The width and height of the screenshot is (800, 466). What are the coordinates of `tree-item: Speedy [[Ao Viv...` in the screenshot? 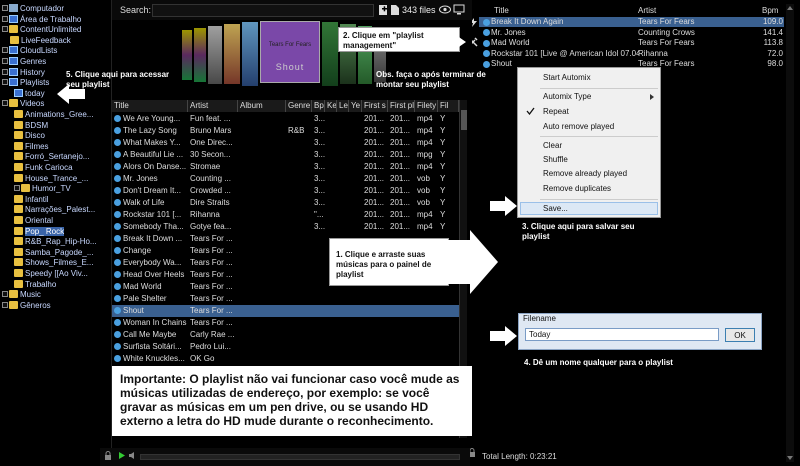 It's located at (51, 273).